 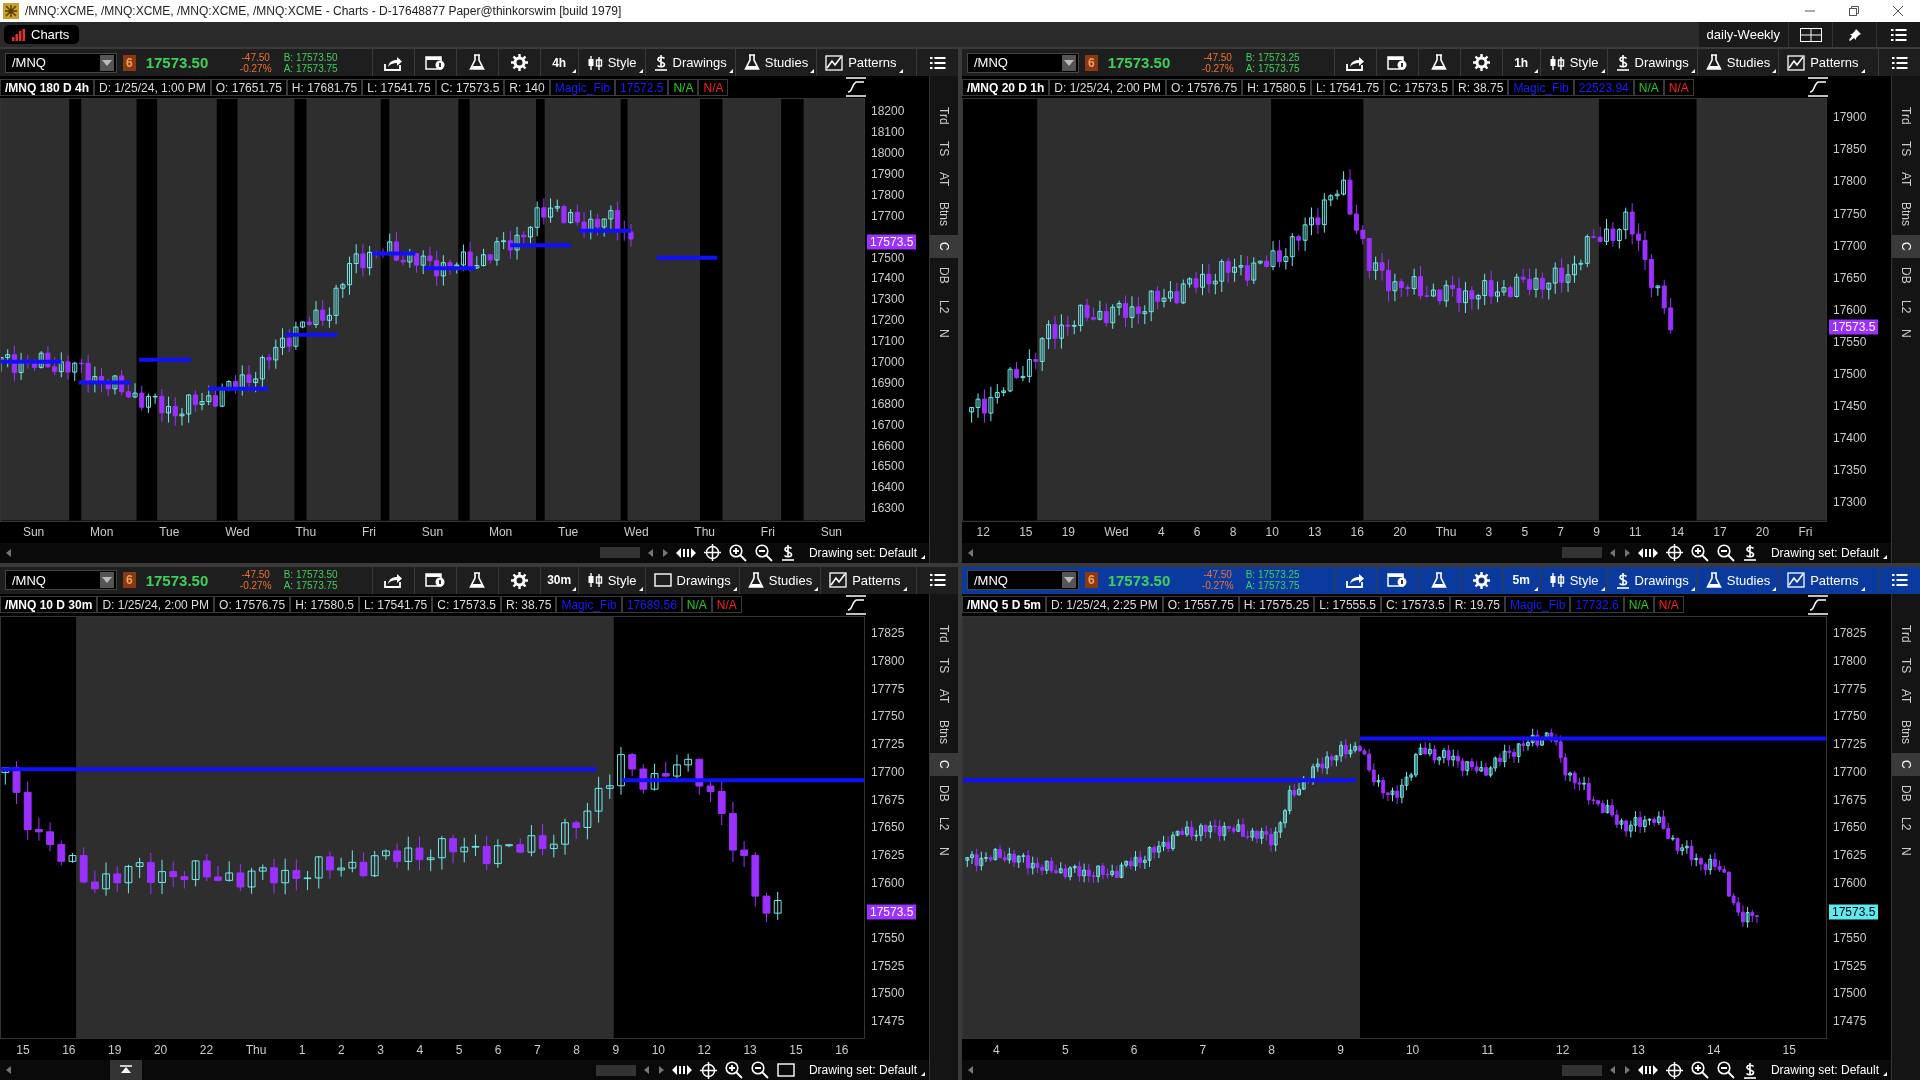 I want to click on chart-title: /MNQ 5 D 5m, so click(x=1004, y=604).